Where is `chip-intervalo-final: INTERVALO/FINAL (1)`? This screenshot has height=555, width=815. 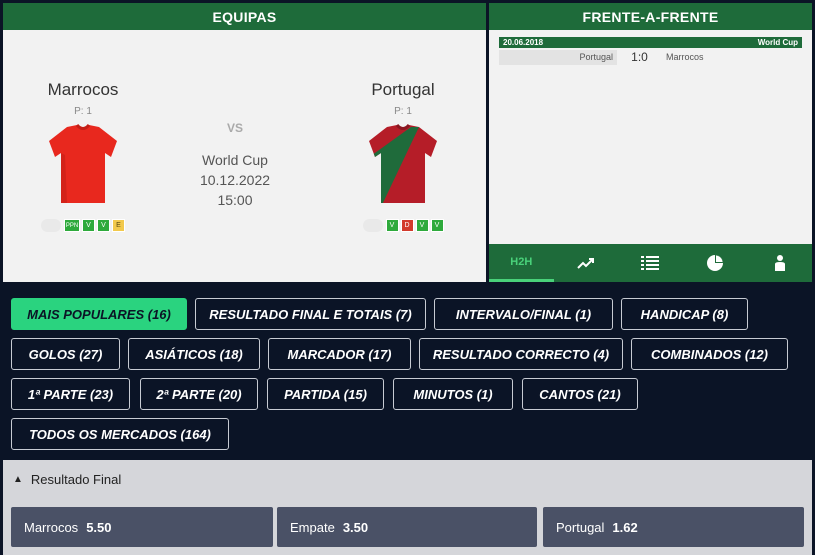
chip-intervalo-final: INTERVALO/FINAL (1) is located at coordinates (523, 314).